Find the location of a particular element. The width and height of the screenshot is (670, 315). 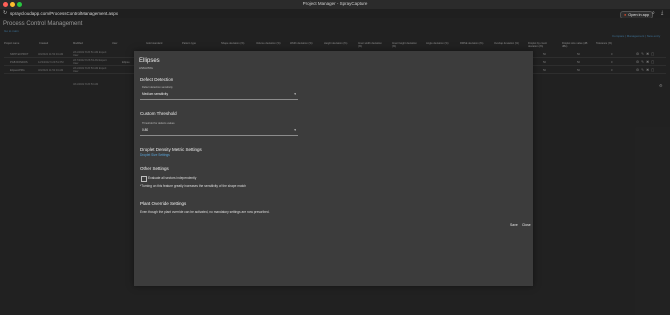

defect-sensitivity-value: Medium sensitivity is located at coordinates (155, 94).